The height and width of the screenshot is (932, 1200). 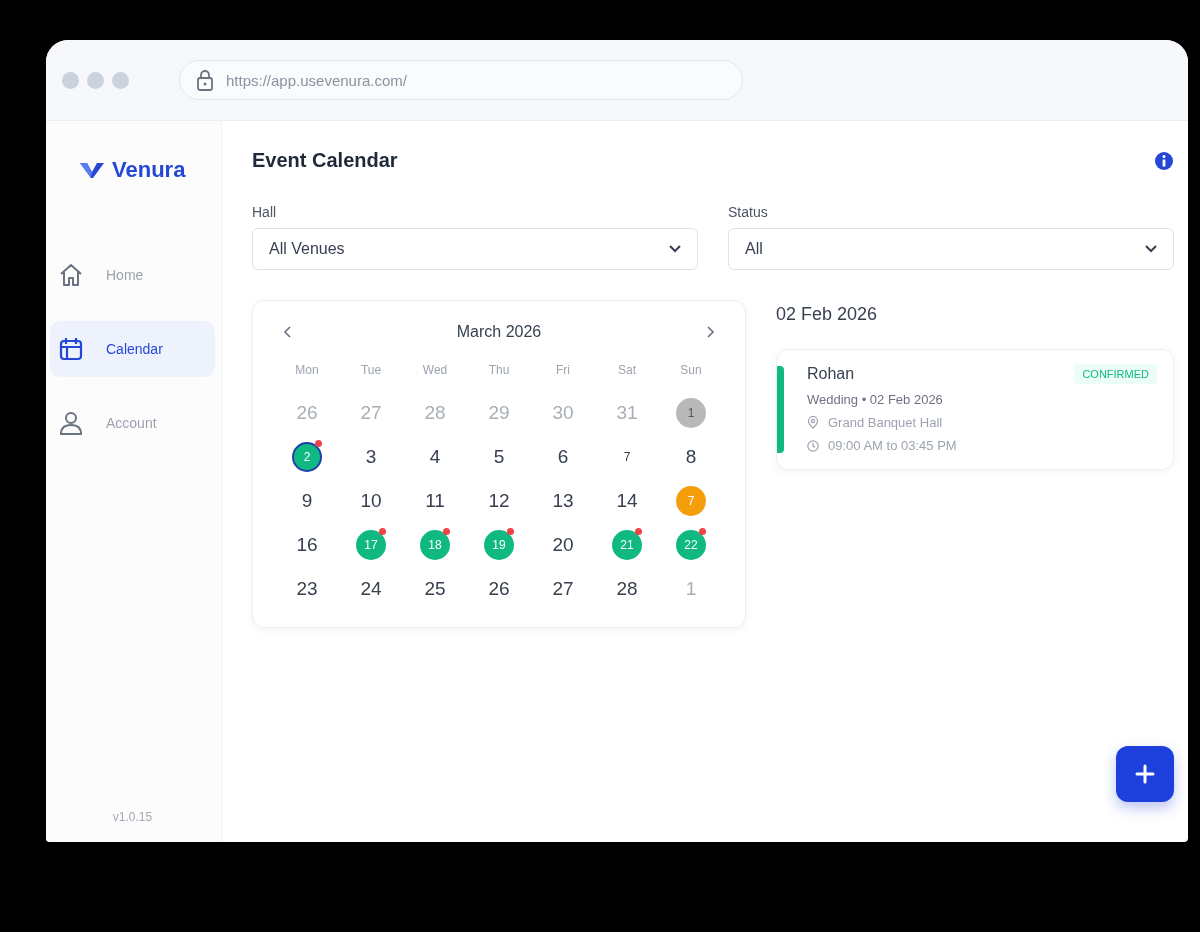 I want to click on calendar-day: 25, so click(x=435, y=589).